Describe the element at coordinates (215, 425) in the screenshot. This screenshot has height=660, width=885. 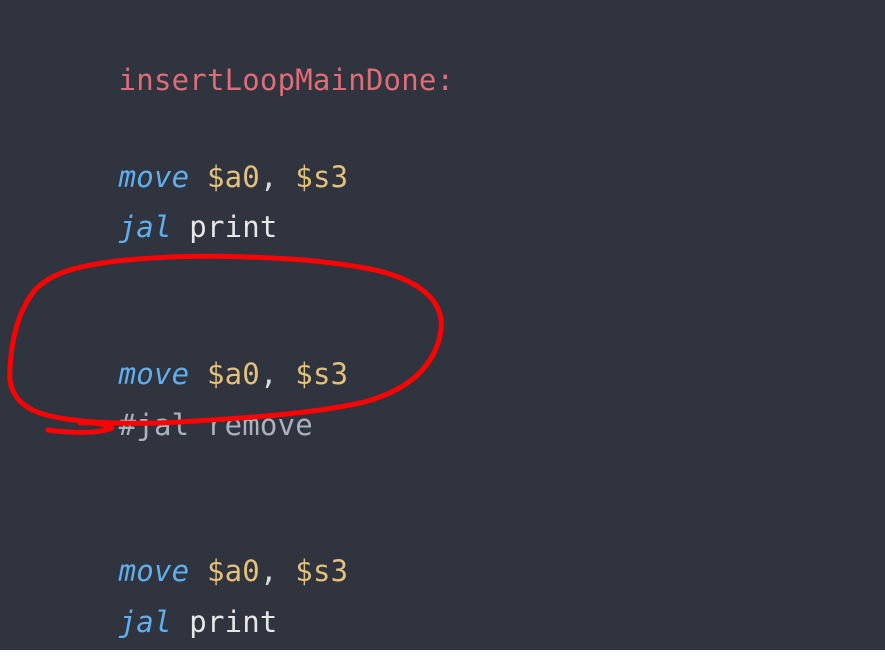
I see `comment-text: #jal remove` at that location.